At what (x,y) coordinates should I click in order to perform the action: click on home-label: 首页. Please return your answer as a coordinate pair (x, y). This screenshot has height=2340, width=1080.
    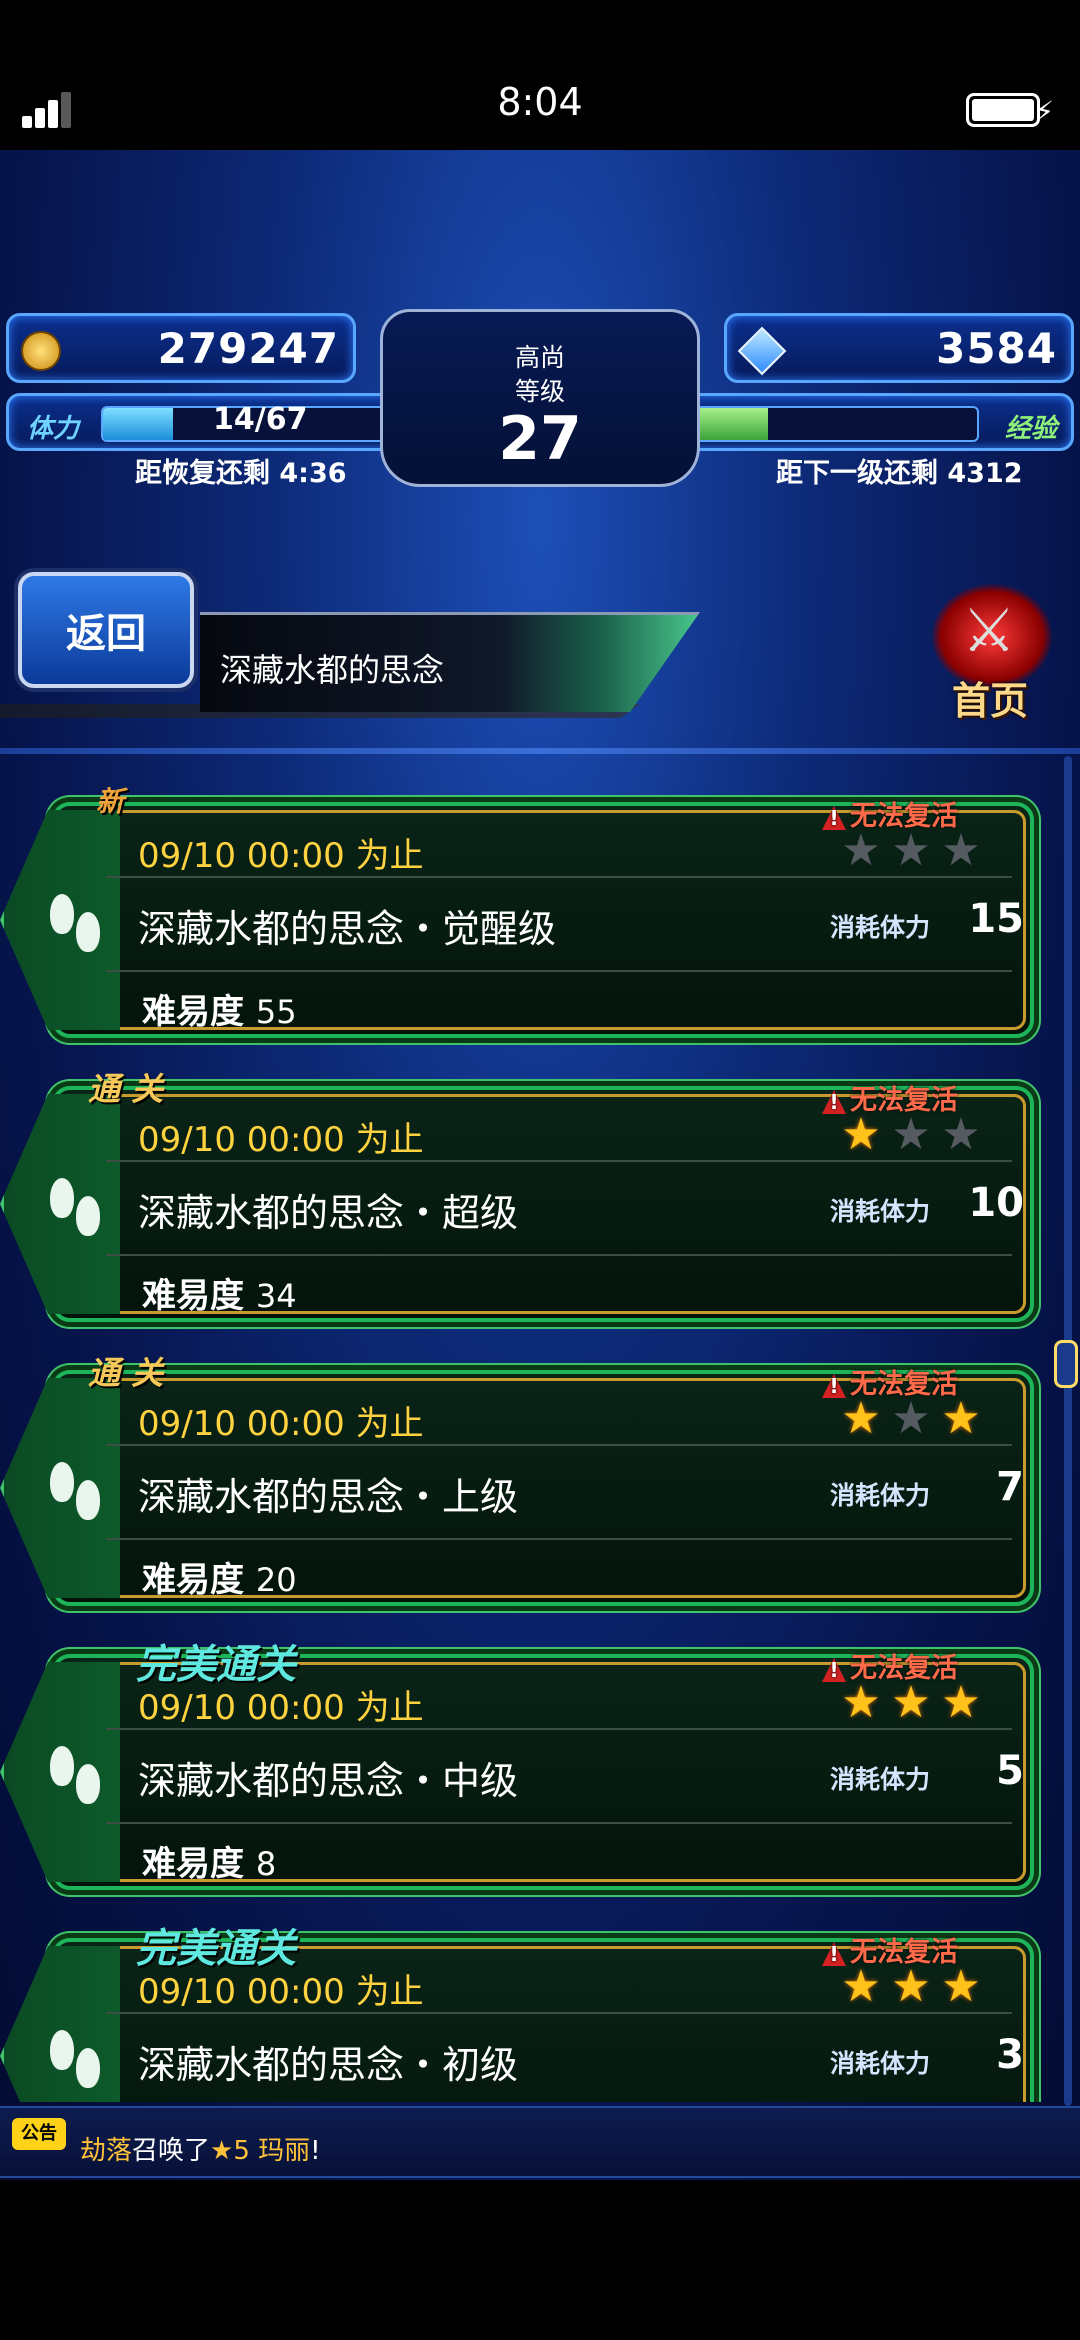
    Looking at the image, I should click on (989, 701).